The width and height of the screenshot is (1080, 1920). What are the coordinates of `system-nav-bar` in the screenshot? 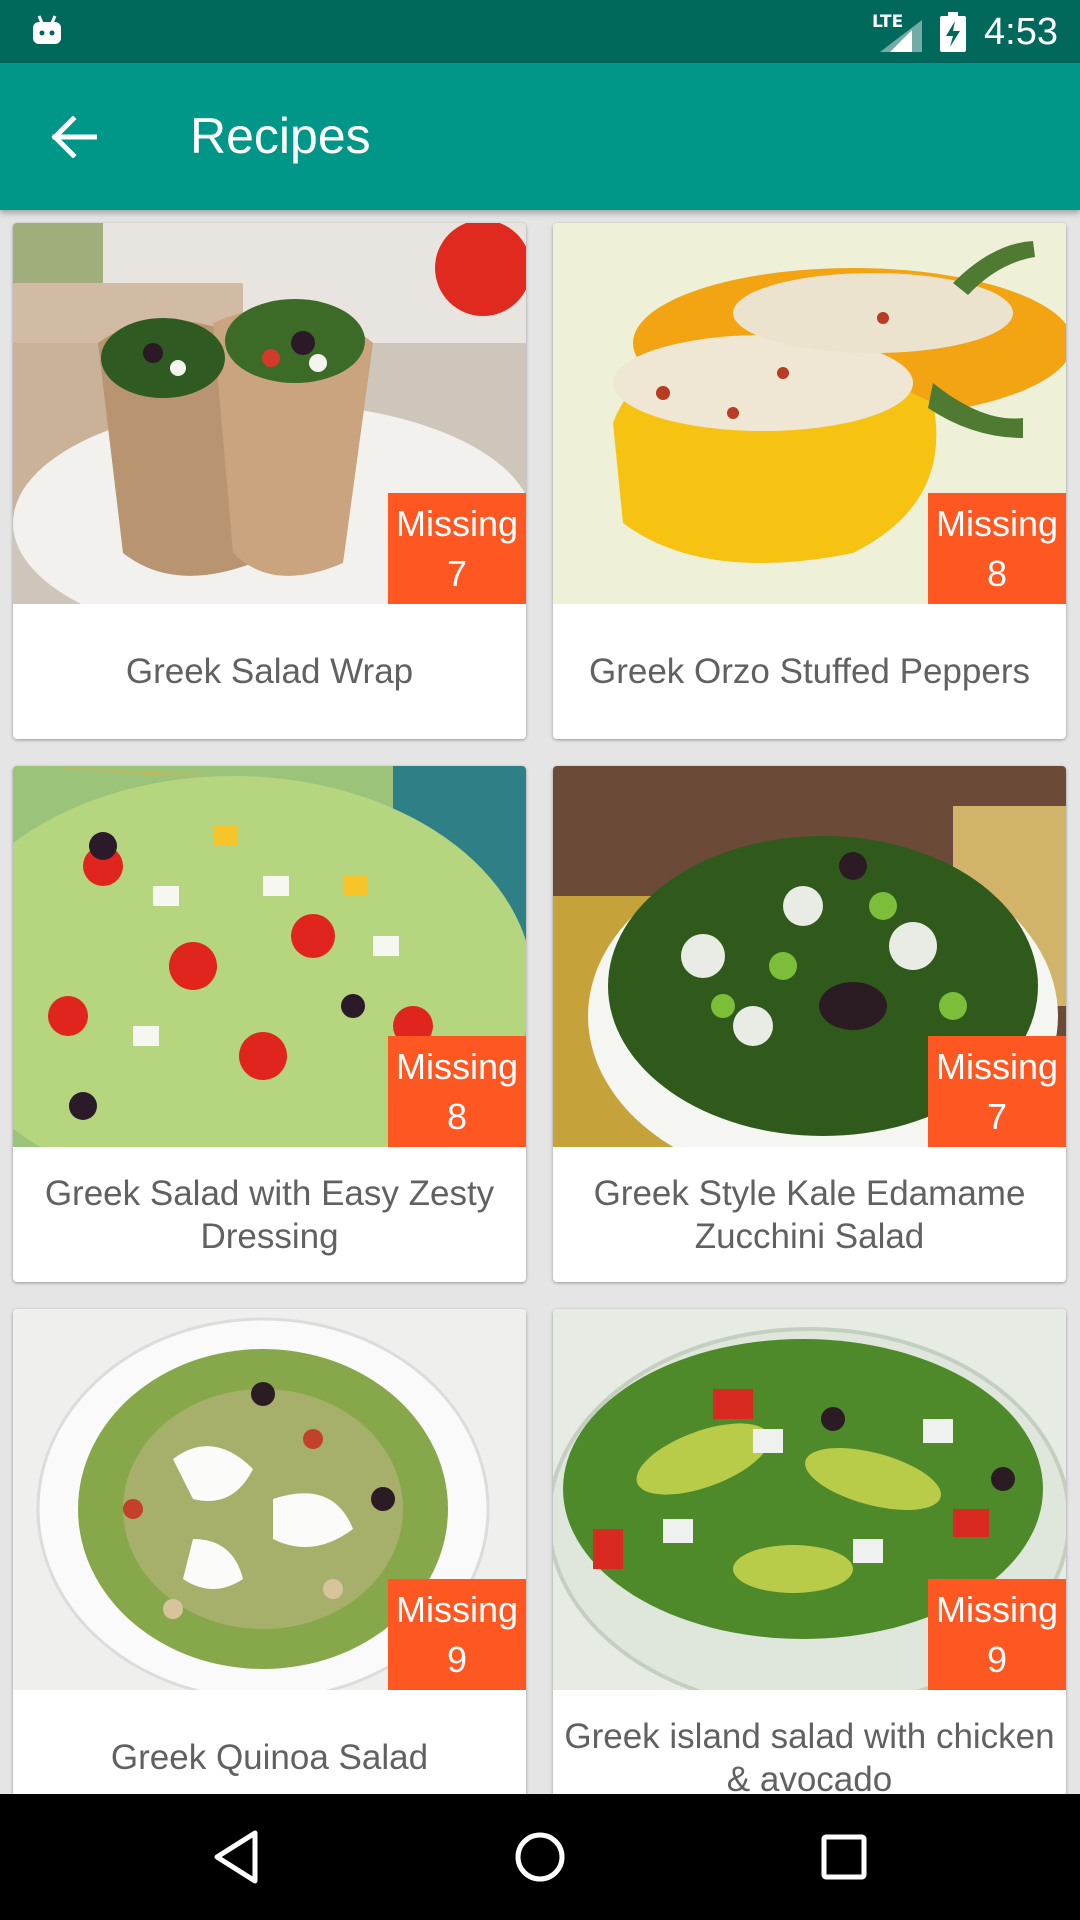 It's located at (540, 1857).